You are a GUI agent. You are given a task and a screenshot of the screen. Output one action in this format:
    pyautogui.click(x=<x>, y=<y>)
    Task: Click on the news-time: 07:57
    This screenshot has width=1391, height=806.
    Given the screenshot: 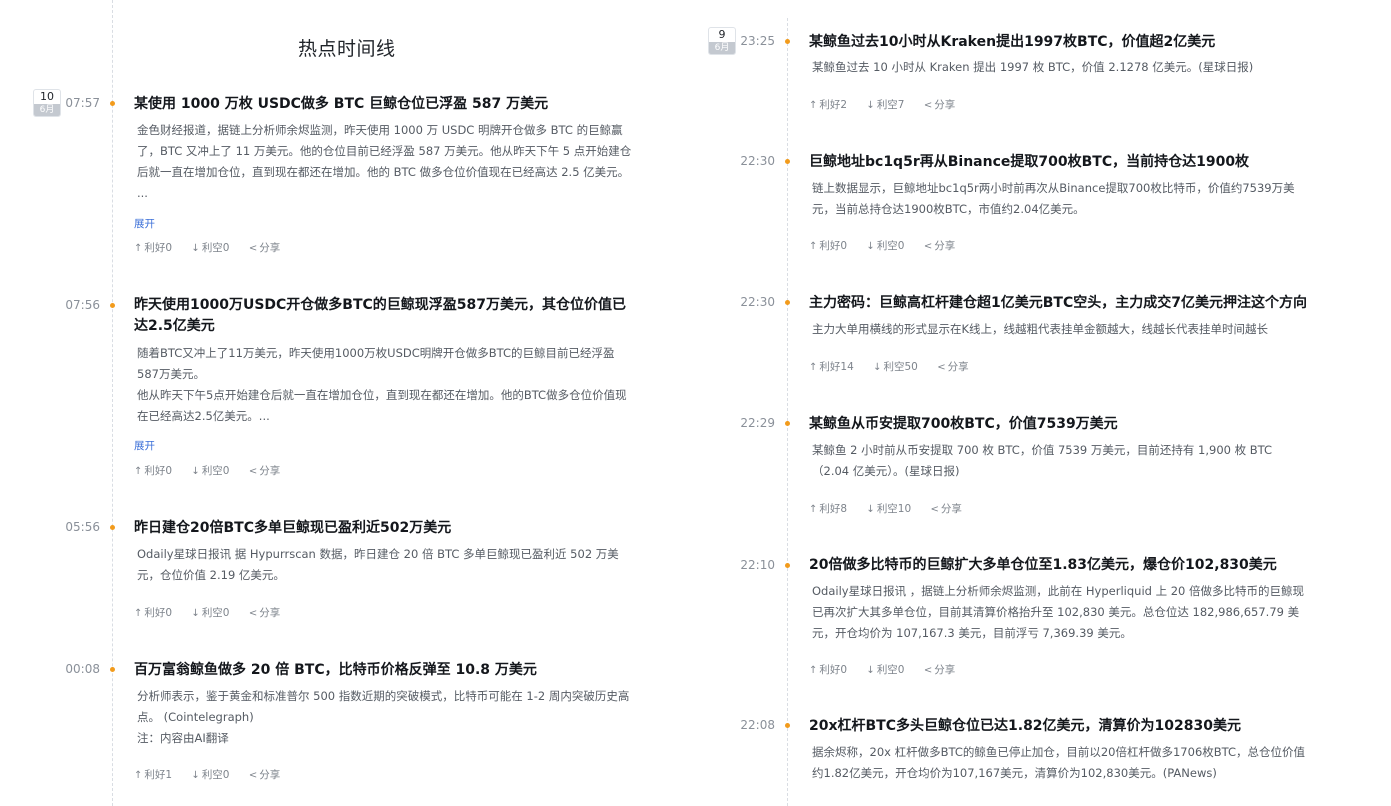 What is the action you would take?
    pyautogui.click(x=82, y=103)
    